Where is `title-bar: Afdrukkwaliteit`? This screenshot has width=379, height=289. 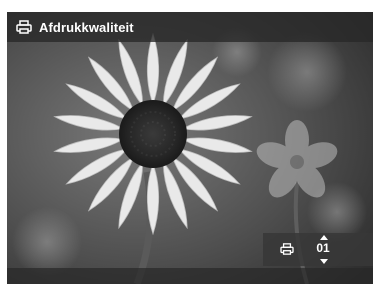 title-bar: Afdrukkwaliteit is located at coordinates (190, 27).